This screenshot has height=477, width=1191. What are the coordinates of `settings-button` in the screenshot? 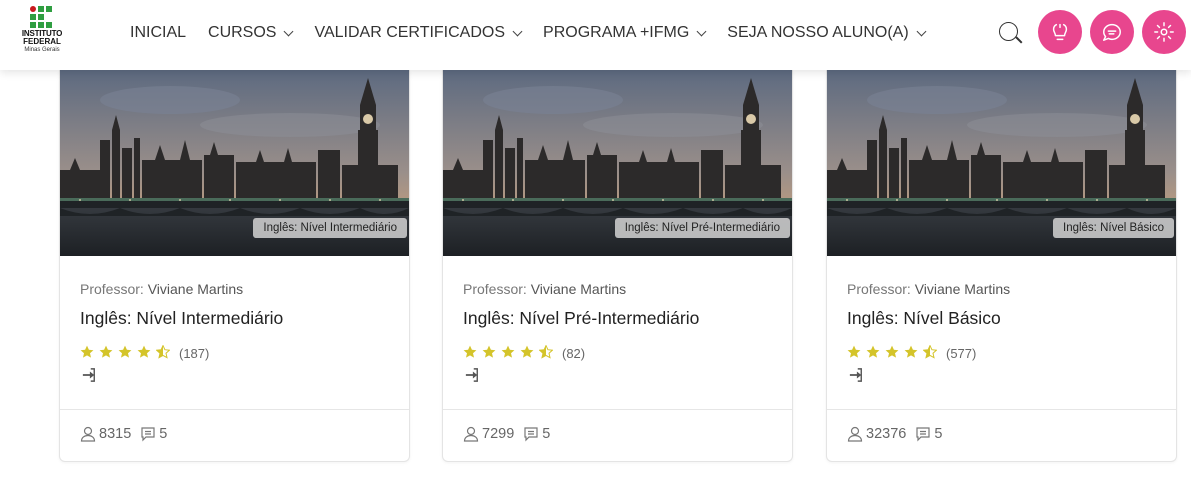 It's located at (1164, 32).